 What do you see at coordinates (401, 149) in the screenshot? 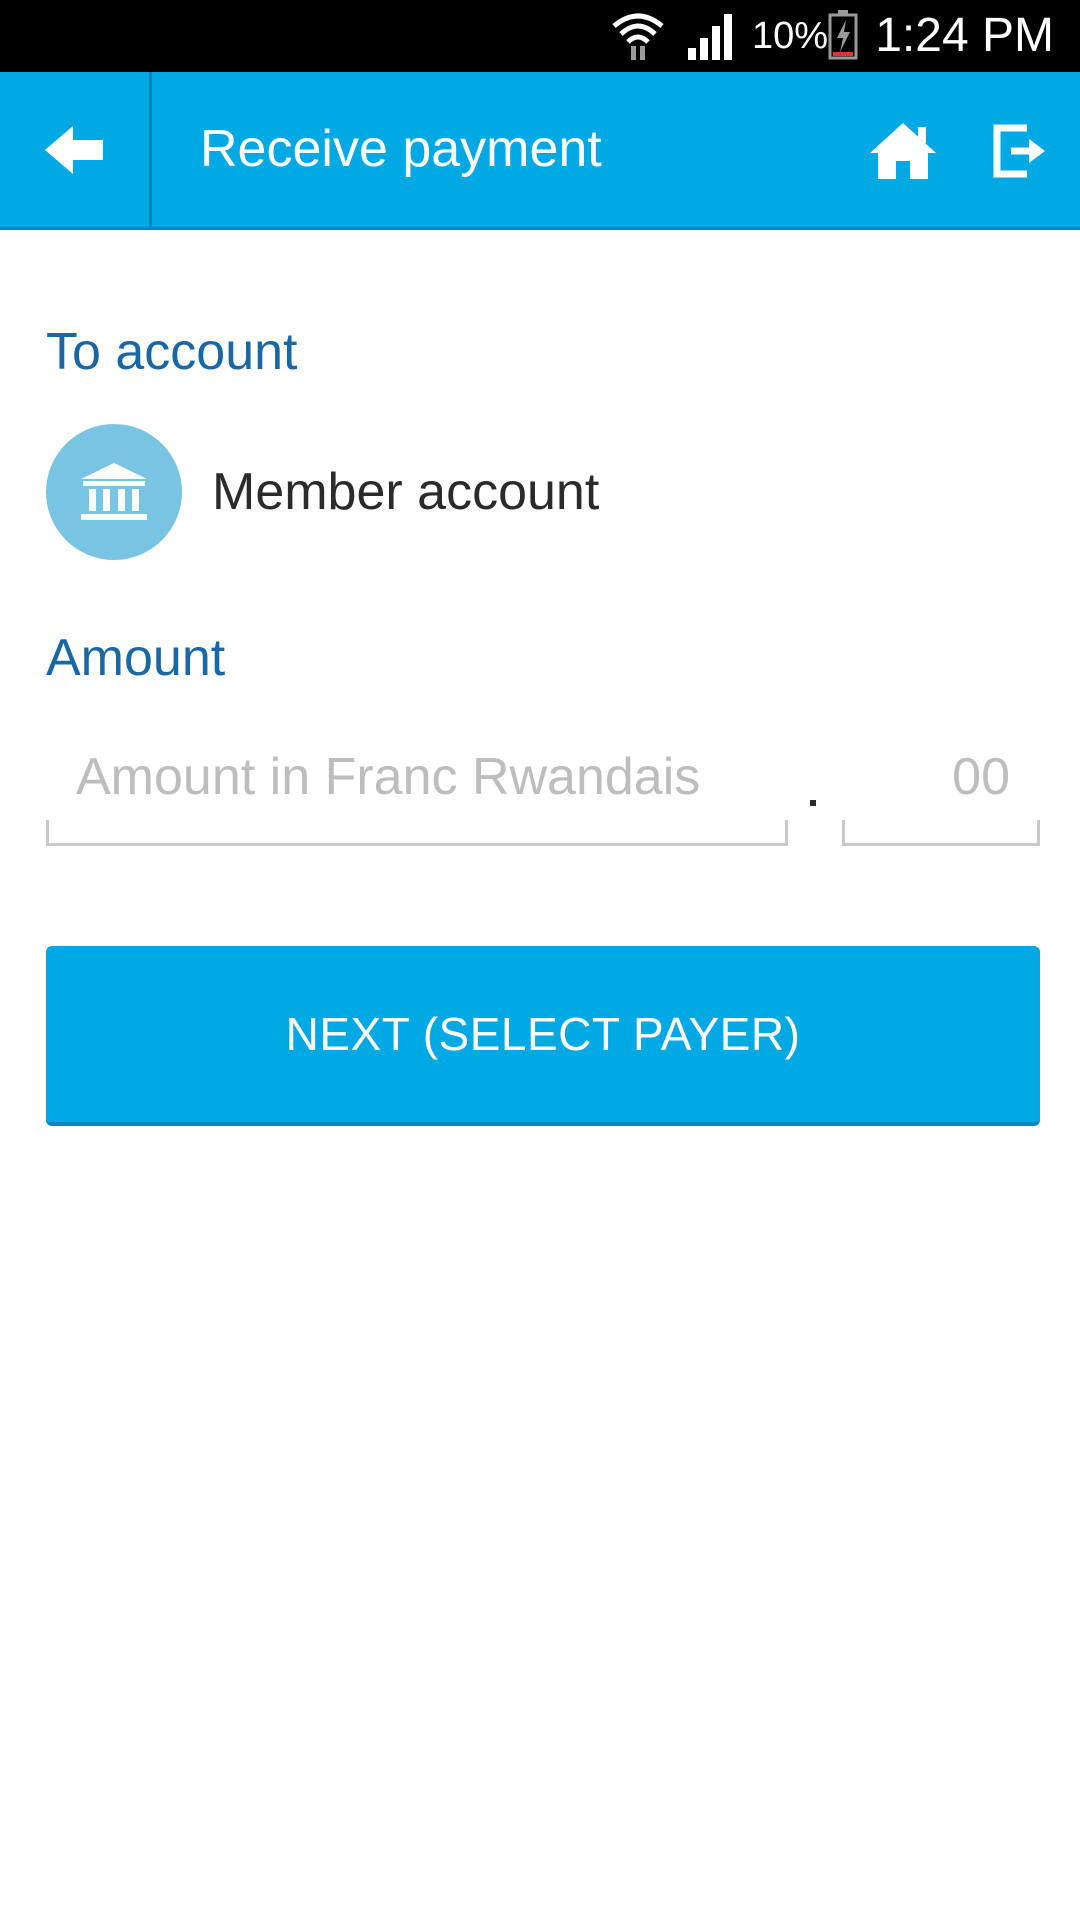
I see `page-title: Receive payment` at bounding box center [401, 149].